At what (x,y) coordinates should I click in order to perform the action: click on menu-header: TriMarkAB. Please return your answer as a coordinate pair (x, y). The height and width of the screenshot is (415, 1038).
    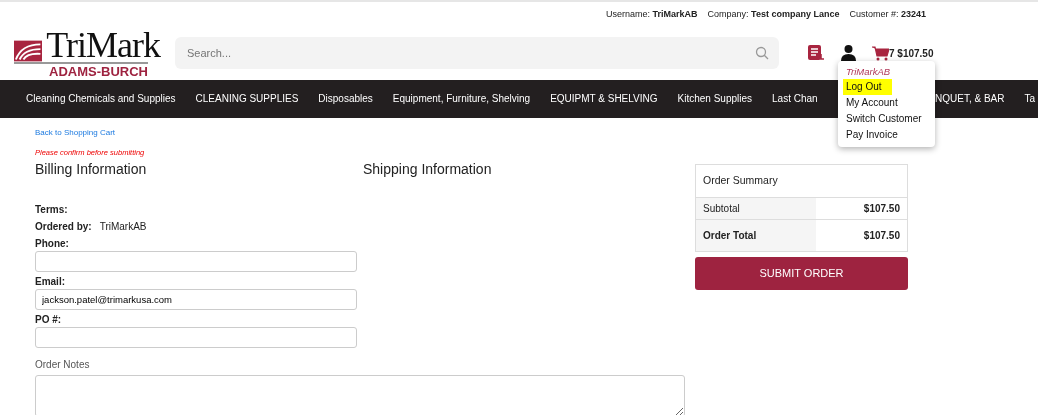
    Looking at the image, I should click on (869, 72).